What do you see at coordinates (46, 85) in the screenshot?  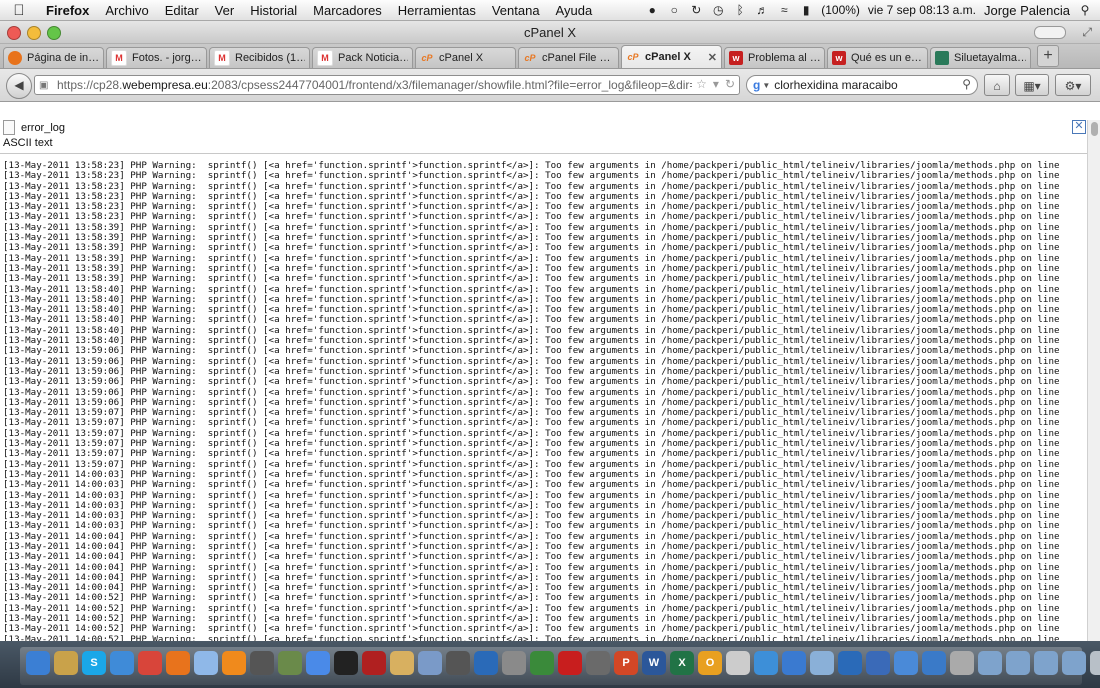 I see `lock-icon: ▣` at bounding box center [46, 85].